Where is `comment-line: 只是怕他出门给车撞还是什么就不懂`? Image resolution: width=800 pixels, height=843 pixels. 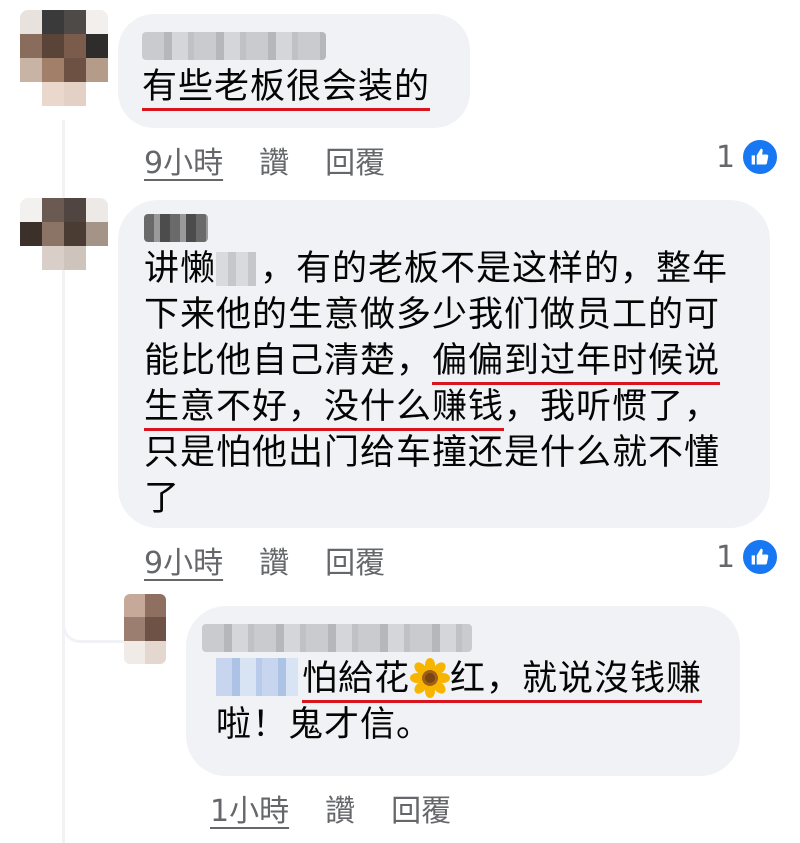 comment-line: 只是怕他出门给车撞还是什么就不懂 is located at coordinates (432, 453).